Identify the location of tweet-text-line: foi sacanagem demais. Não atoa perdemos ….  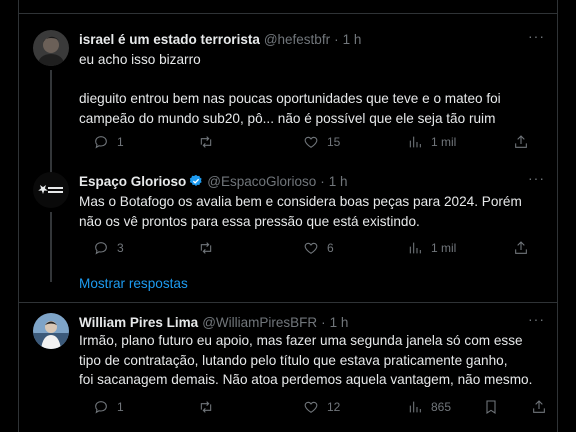
(306, 379).